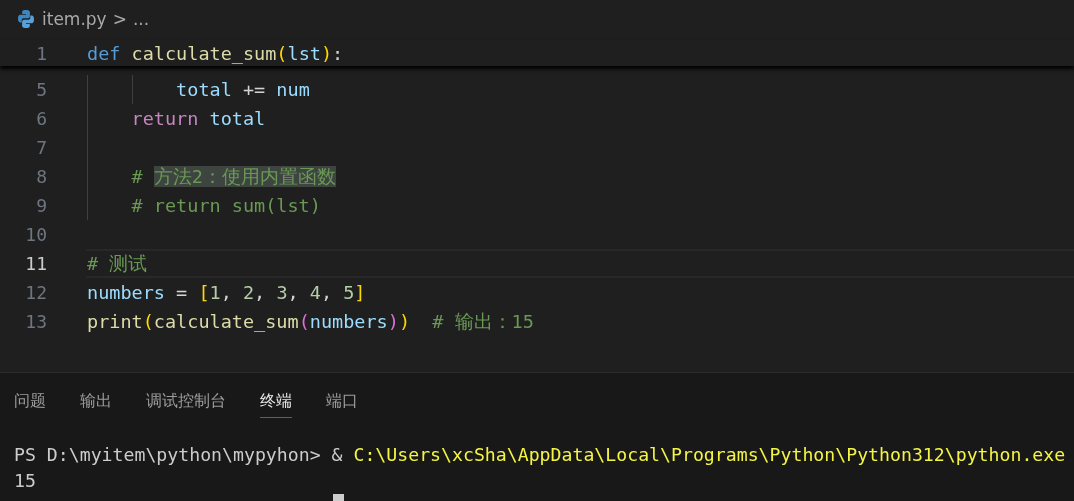 The width and height of the screenshot is (1074, 501). I want to click on panel-tab: 问题, so click(30, 401).